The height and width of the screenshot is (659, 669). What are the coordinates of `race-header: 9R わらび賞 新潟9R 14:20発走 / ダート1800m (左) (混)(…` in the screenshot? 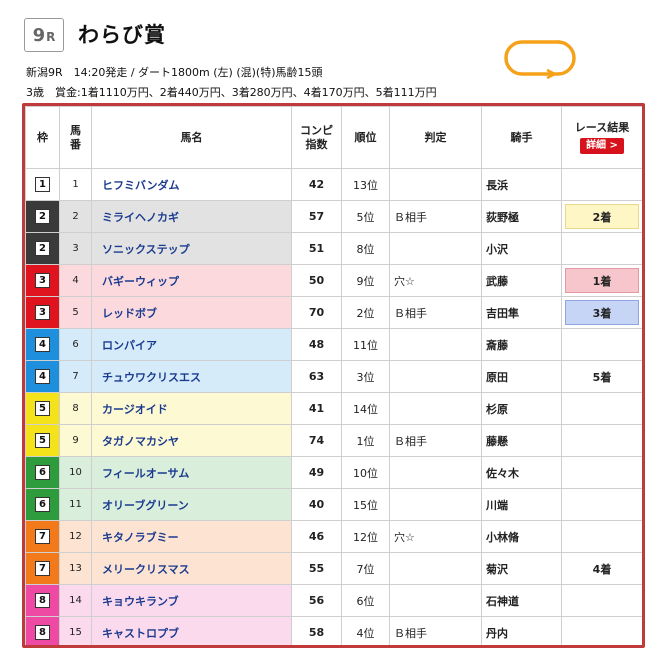 It's located at (337, 59).